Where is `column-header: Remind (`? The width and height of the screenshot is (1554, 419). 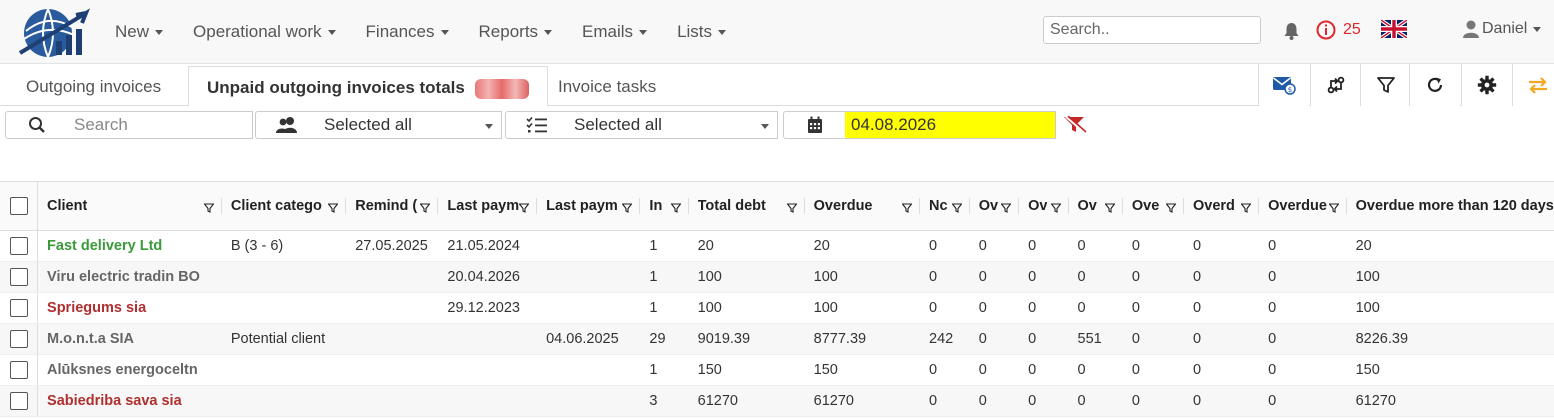 column-header: Remind ( is located at coordinates (392, 206).